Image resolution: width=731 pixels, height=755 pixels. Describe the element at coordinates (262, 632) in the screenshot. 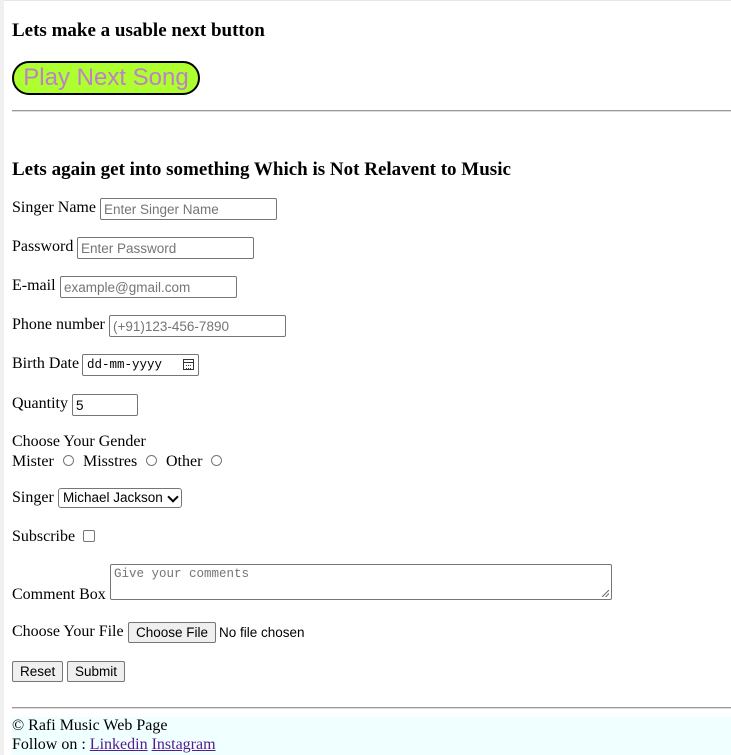

I see `file-status: No file chosen` at that location.